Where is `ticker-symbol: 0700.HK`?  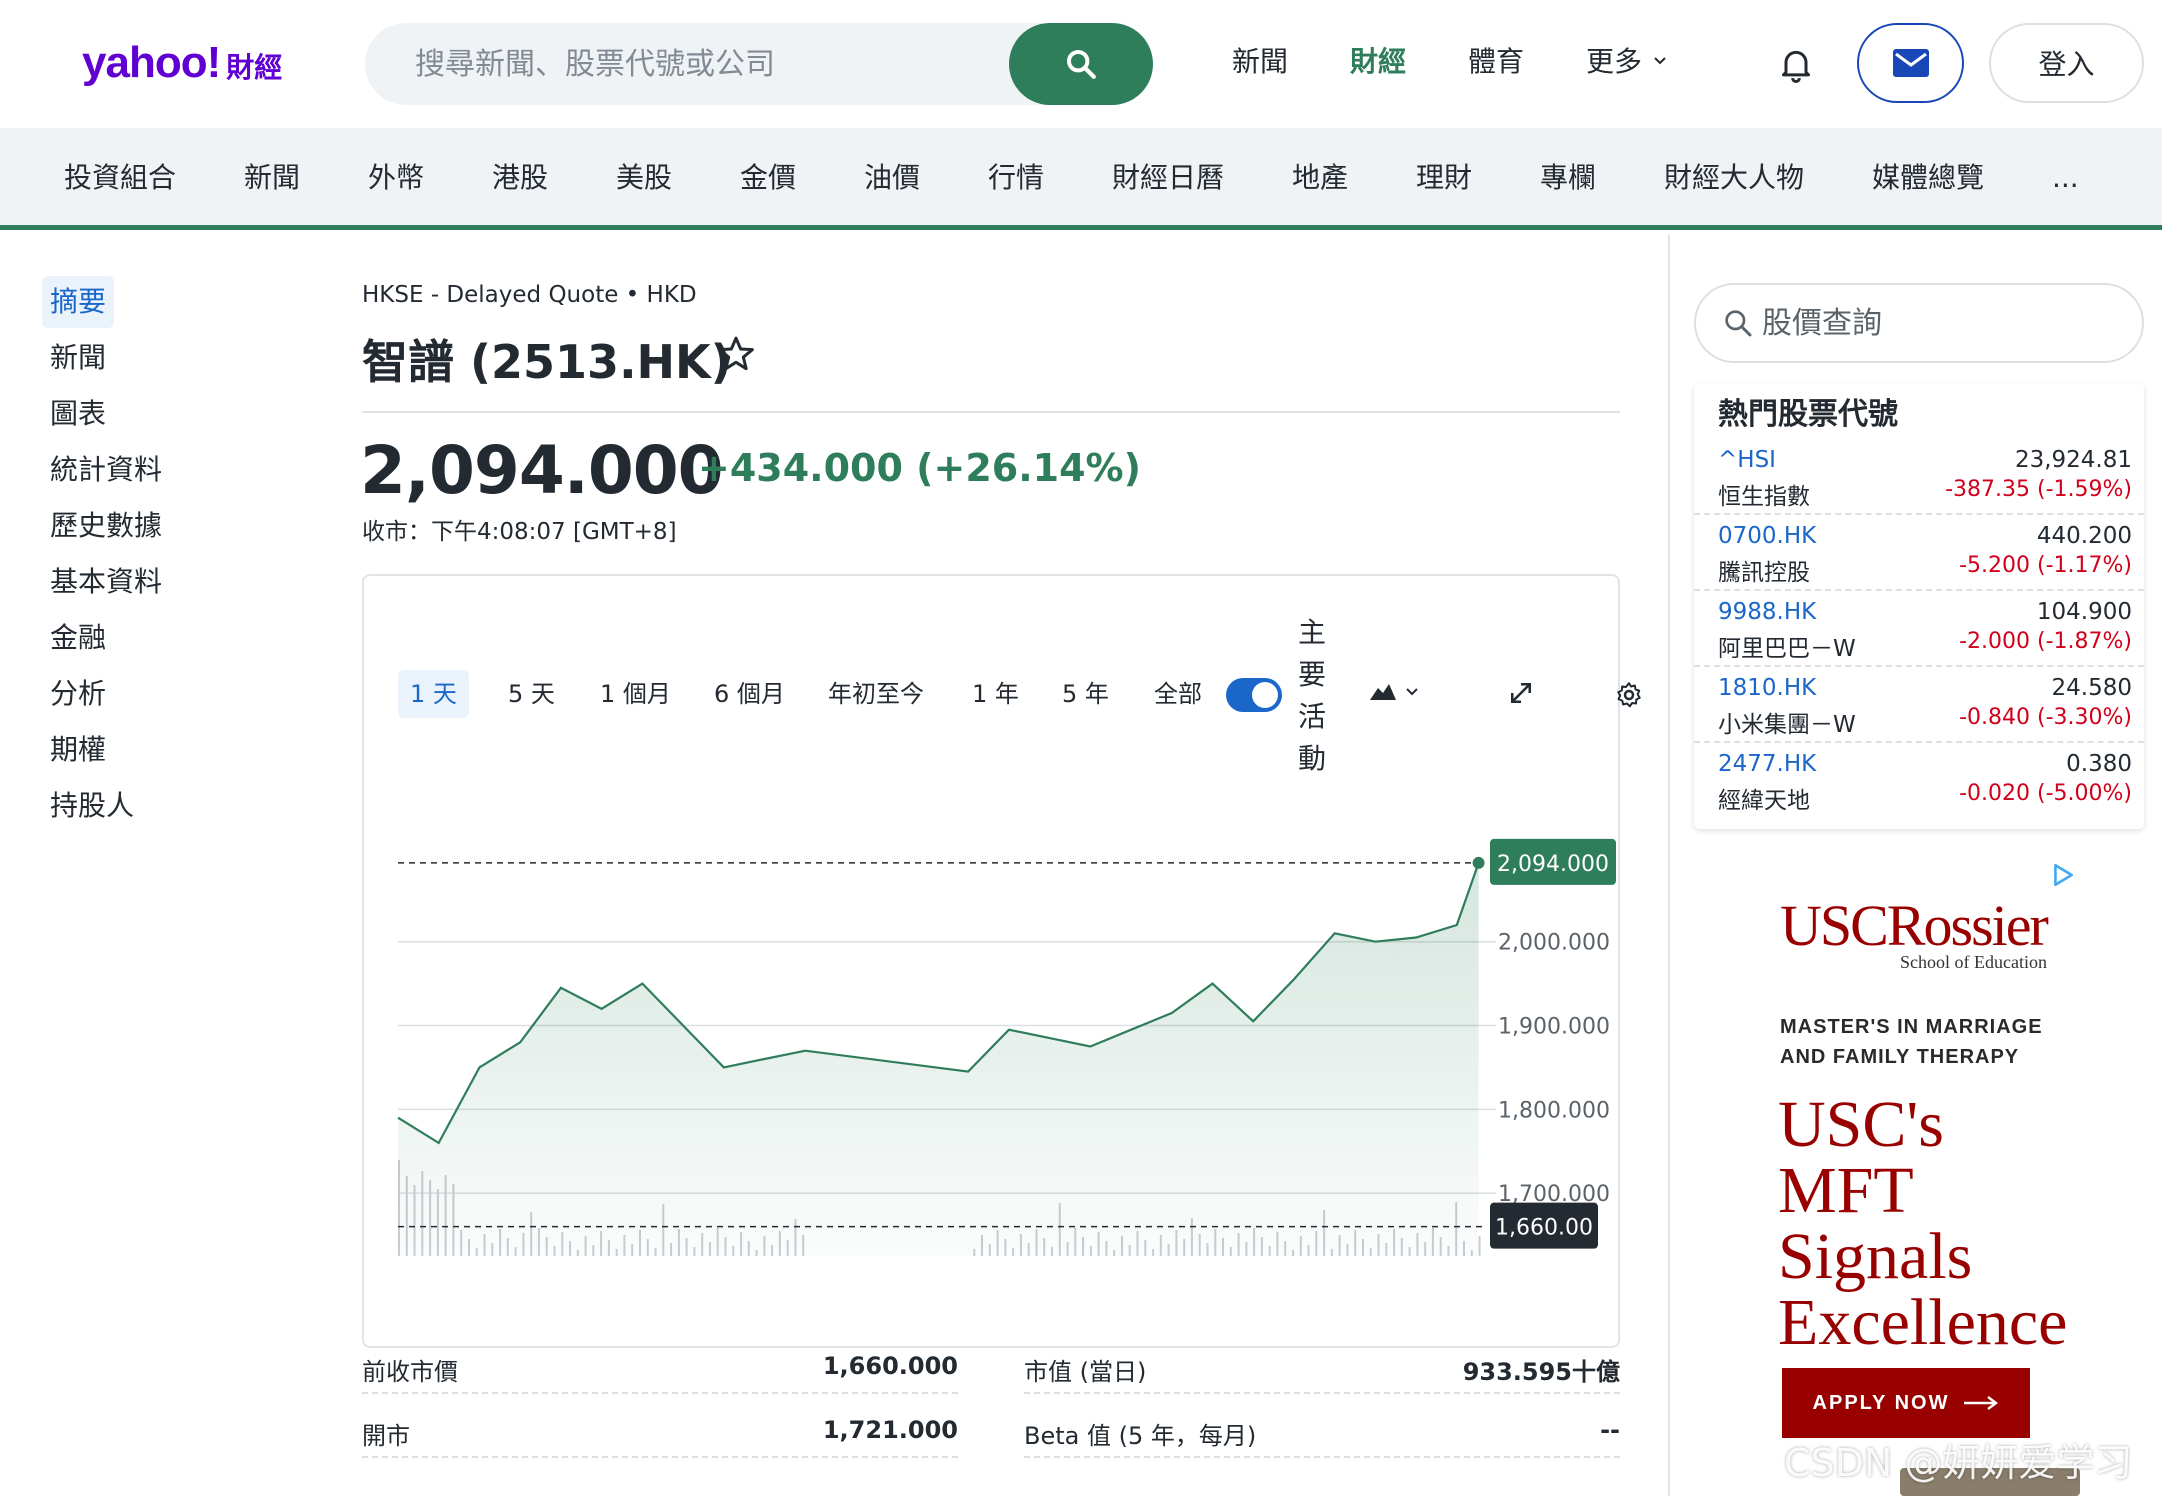 ticker-symbol: 0700.HK is located at coordinates (1767, 536).